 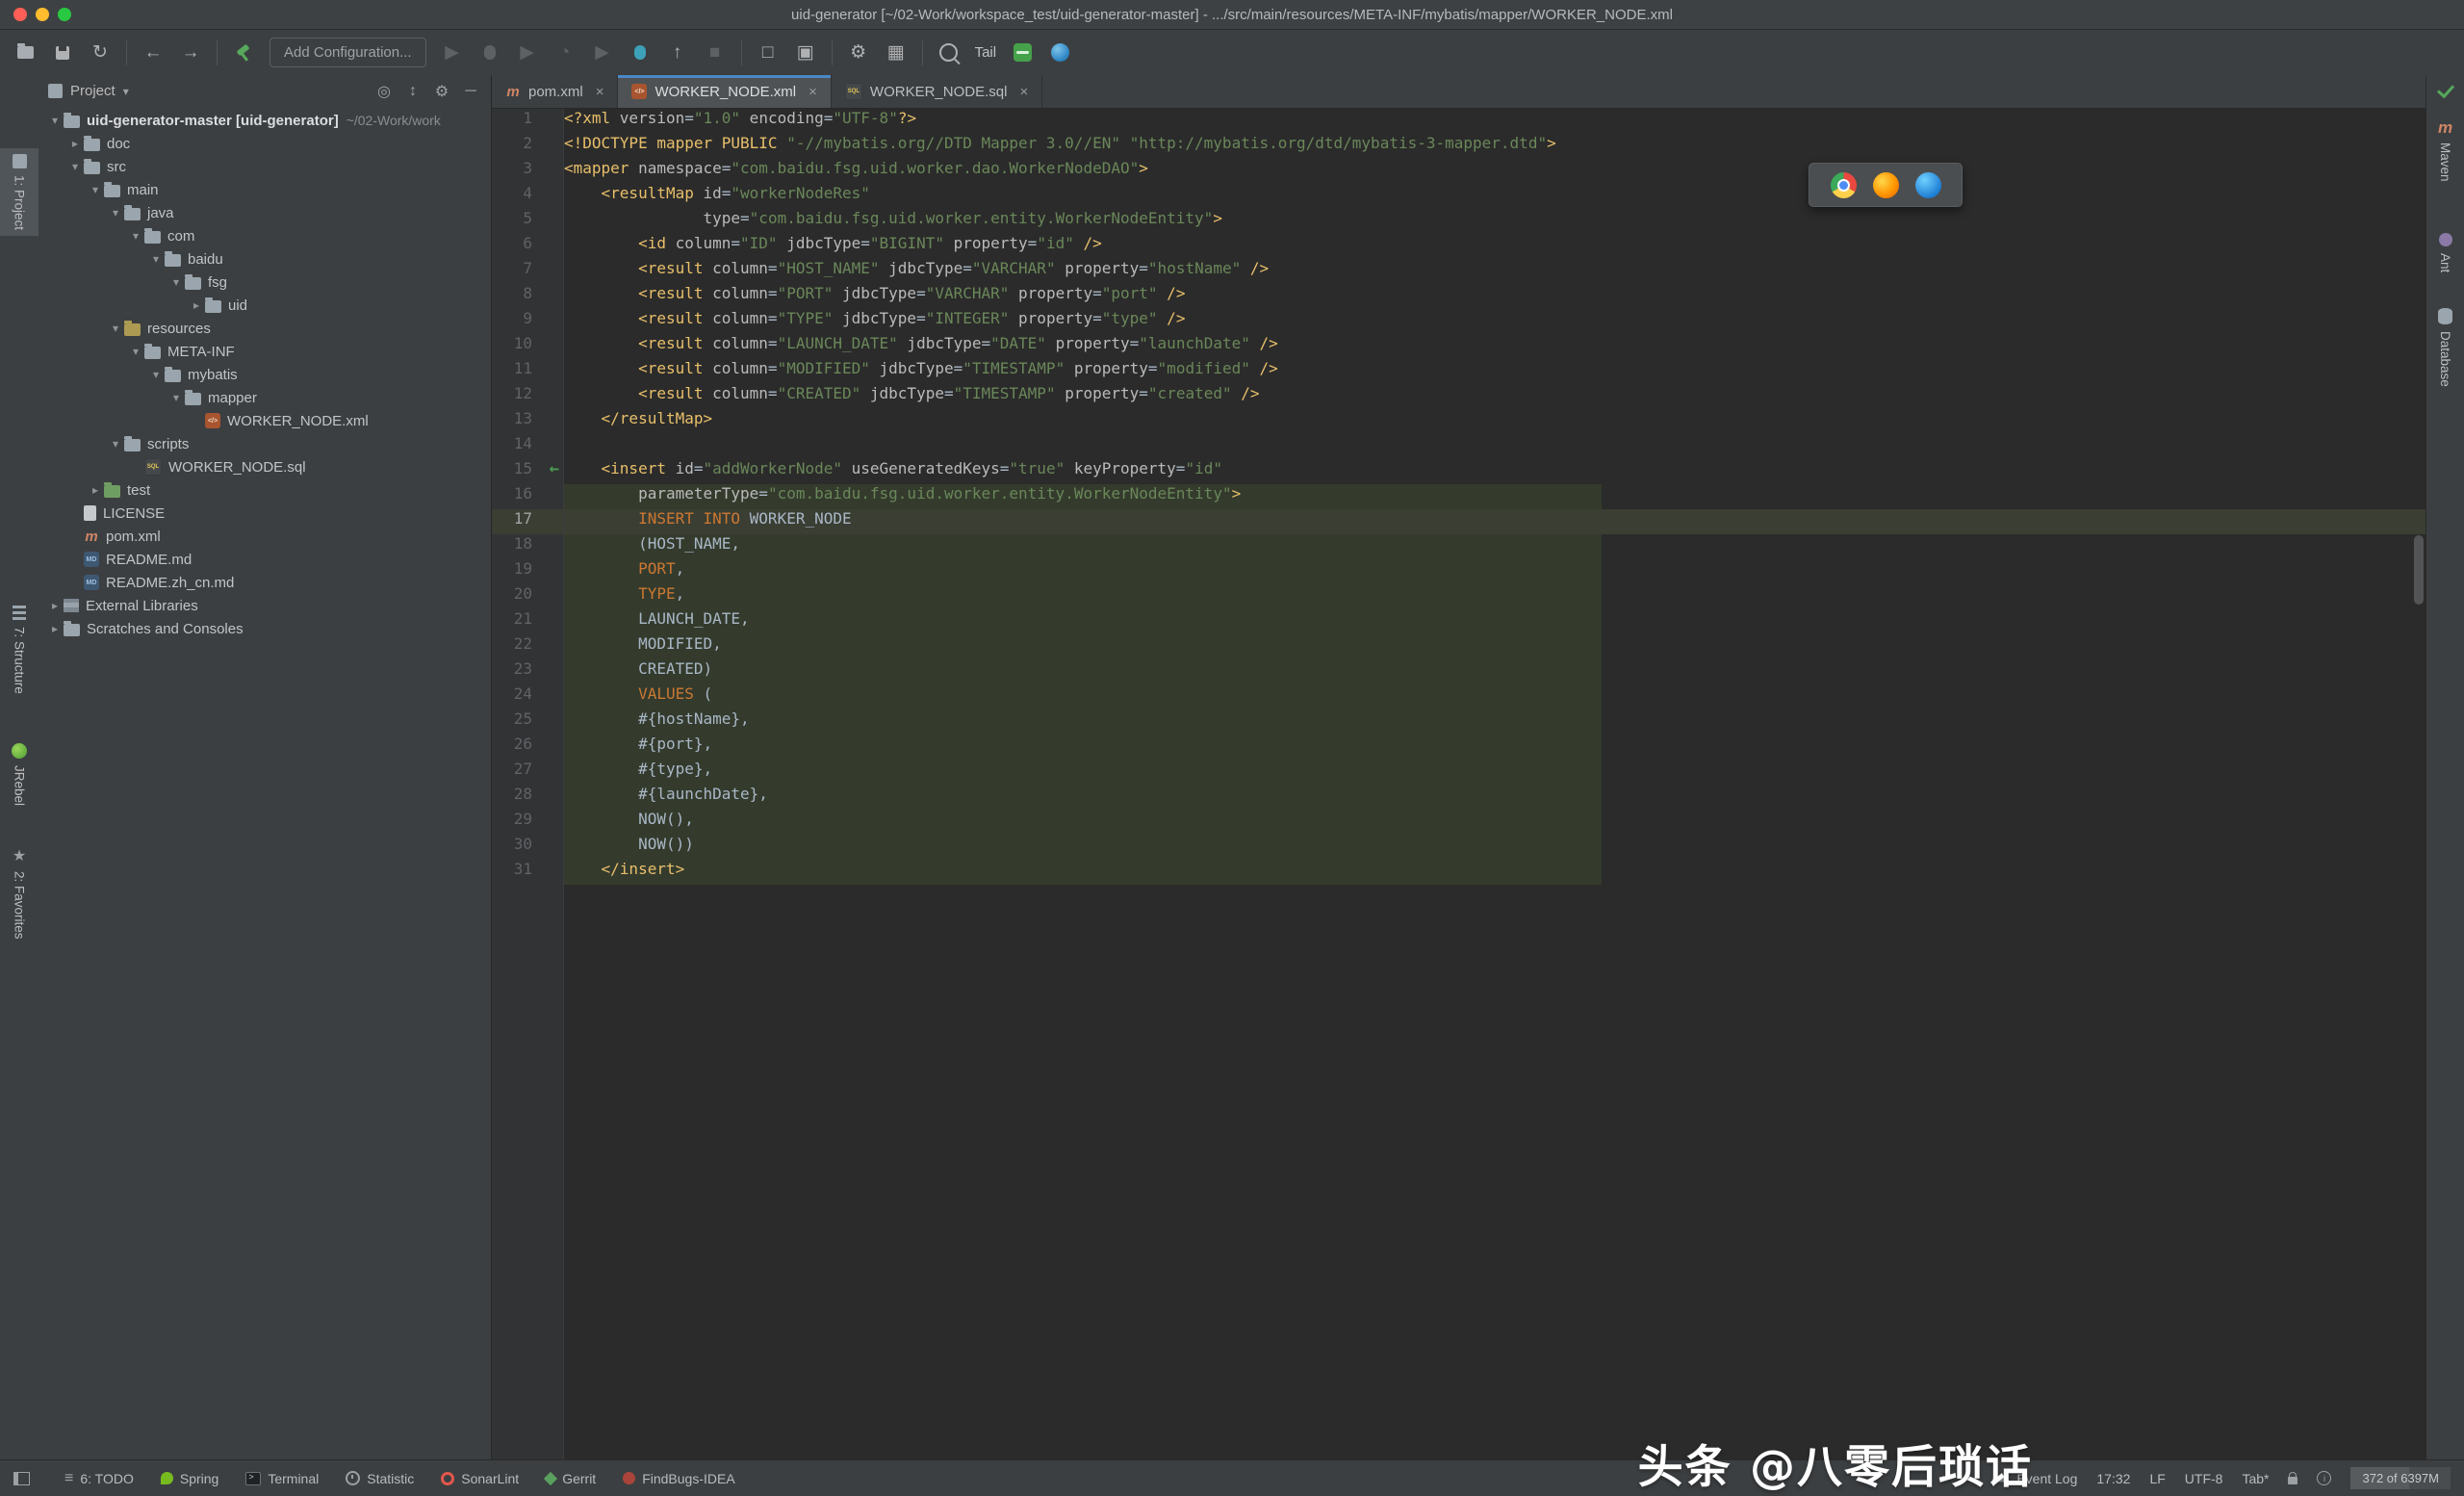 What do you see at coordinates (64, 14) in the screenshot?
I see `zoom-window-button` at bounding box center [64, 14].